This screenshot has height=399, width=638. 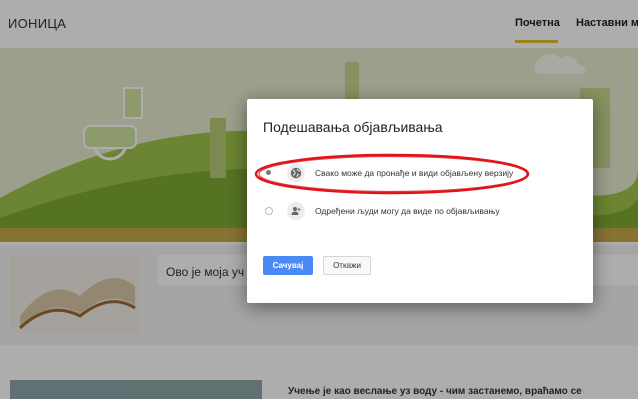 I want to click on people-icon, so click(x=296, y=211).